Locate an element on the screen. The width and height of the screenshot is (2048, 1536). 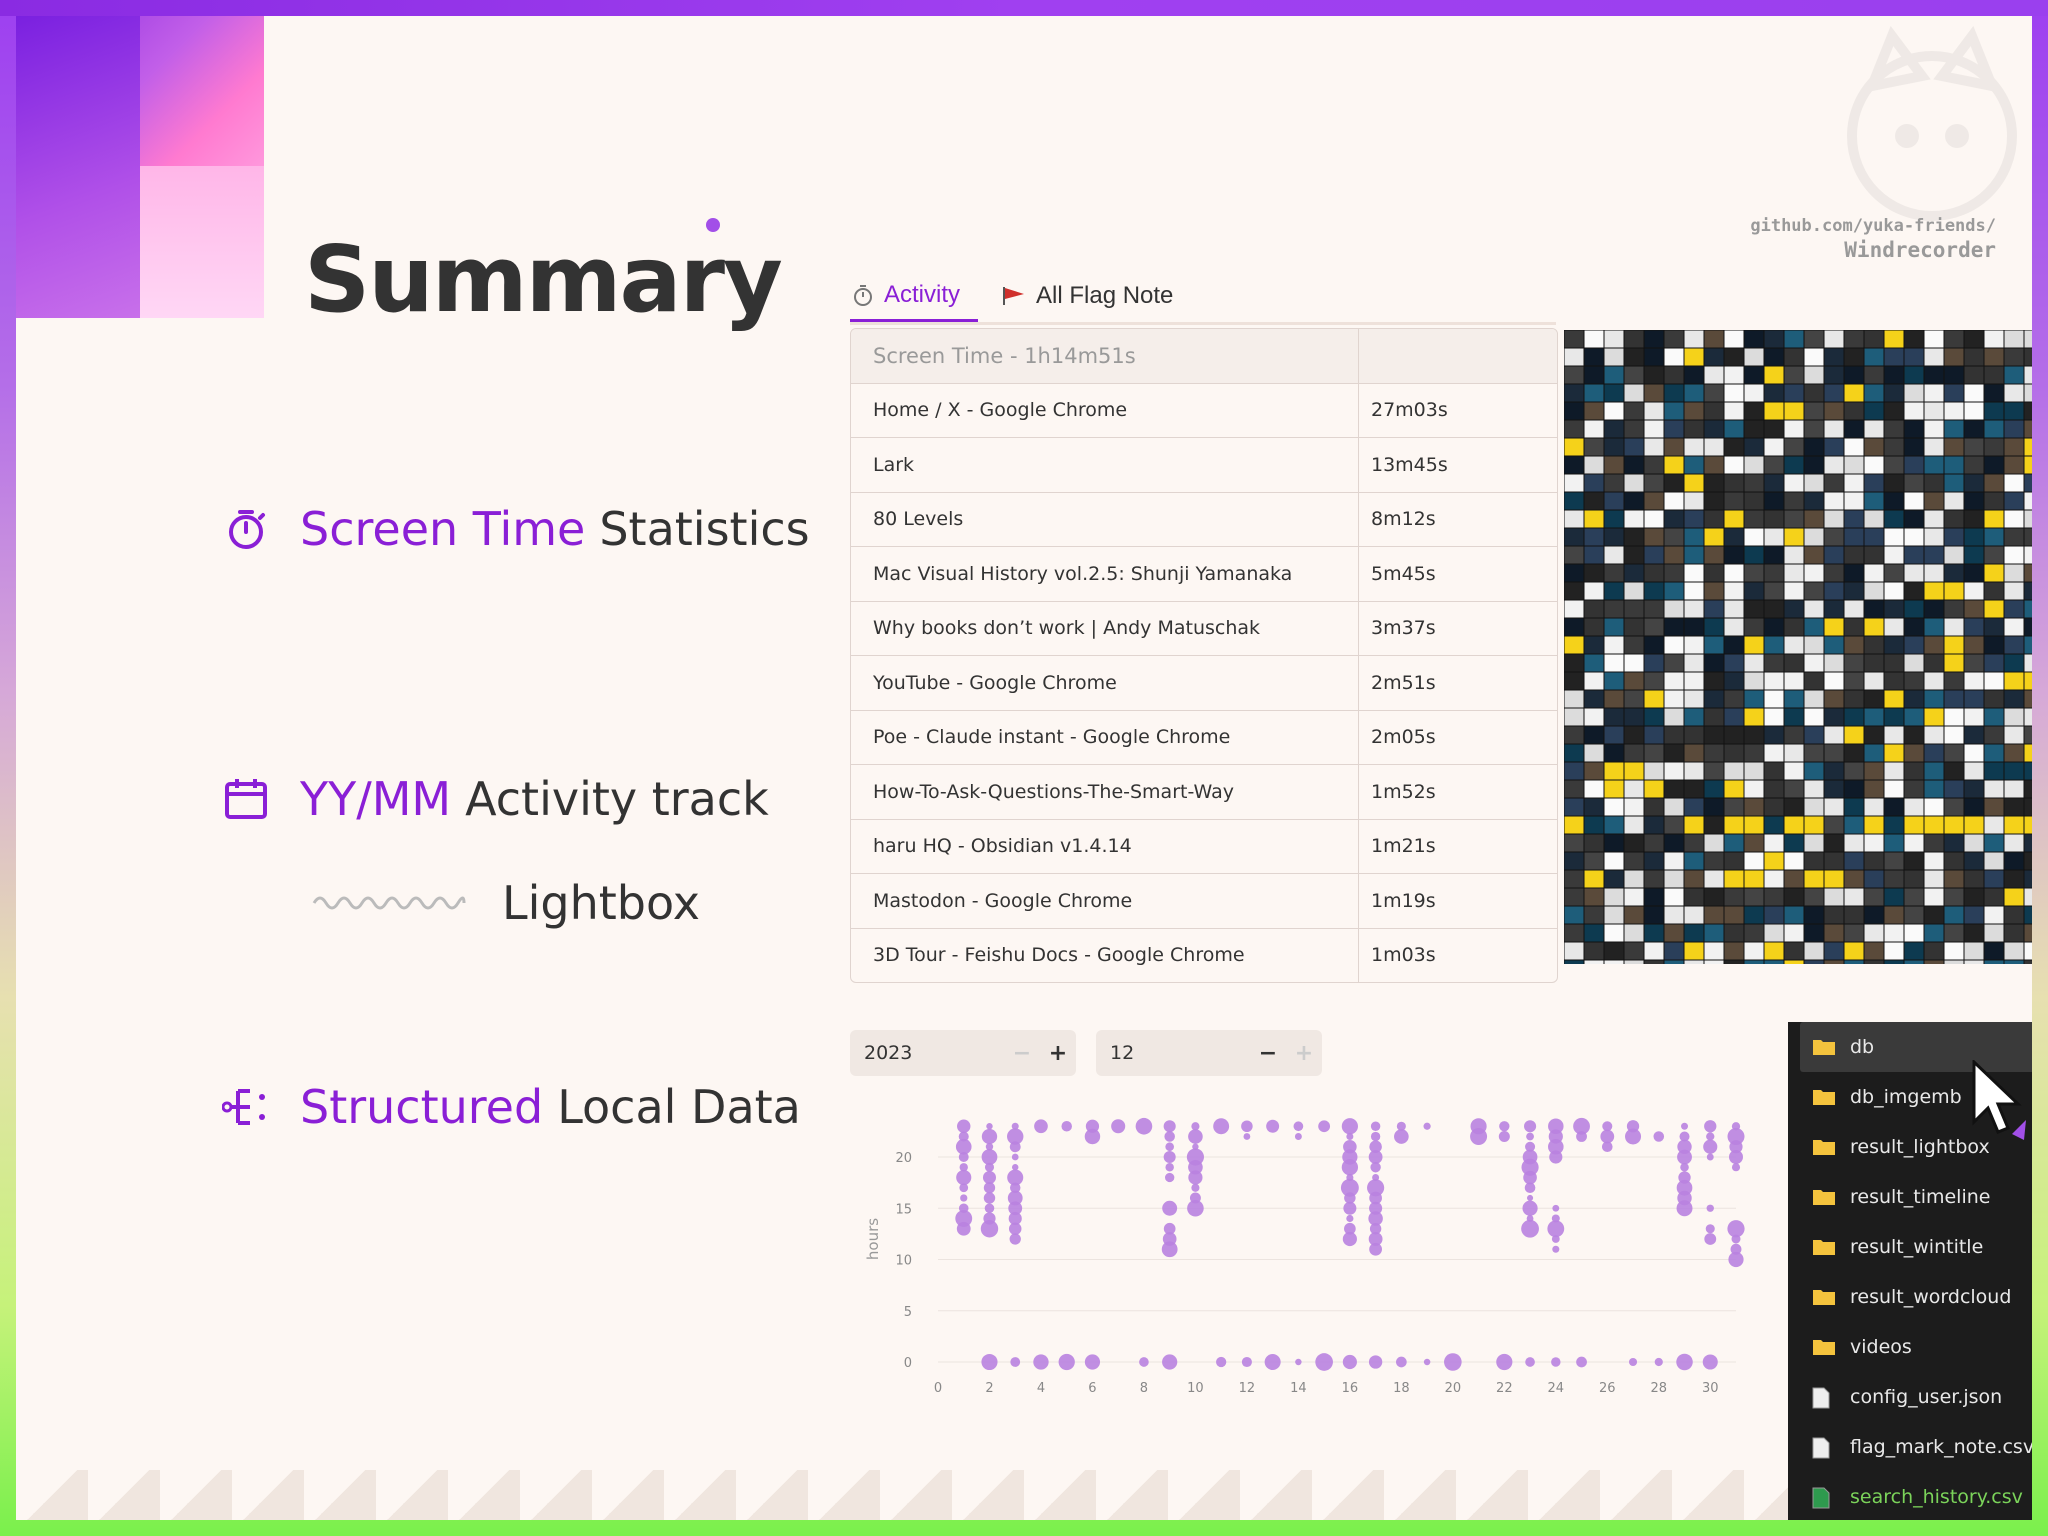
file-item: result_timeline is located at coordinates (1910, 1197).